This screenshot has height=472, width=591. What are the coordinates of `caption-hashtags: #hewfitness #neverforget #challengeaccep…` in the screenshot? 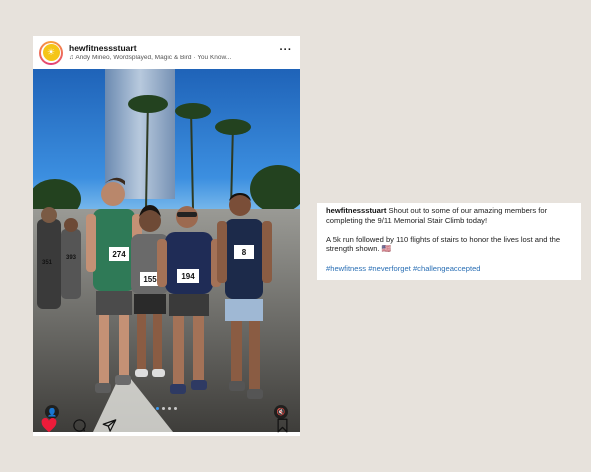 It's located at (449, 269).